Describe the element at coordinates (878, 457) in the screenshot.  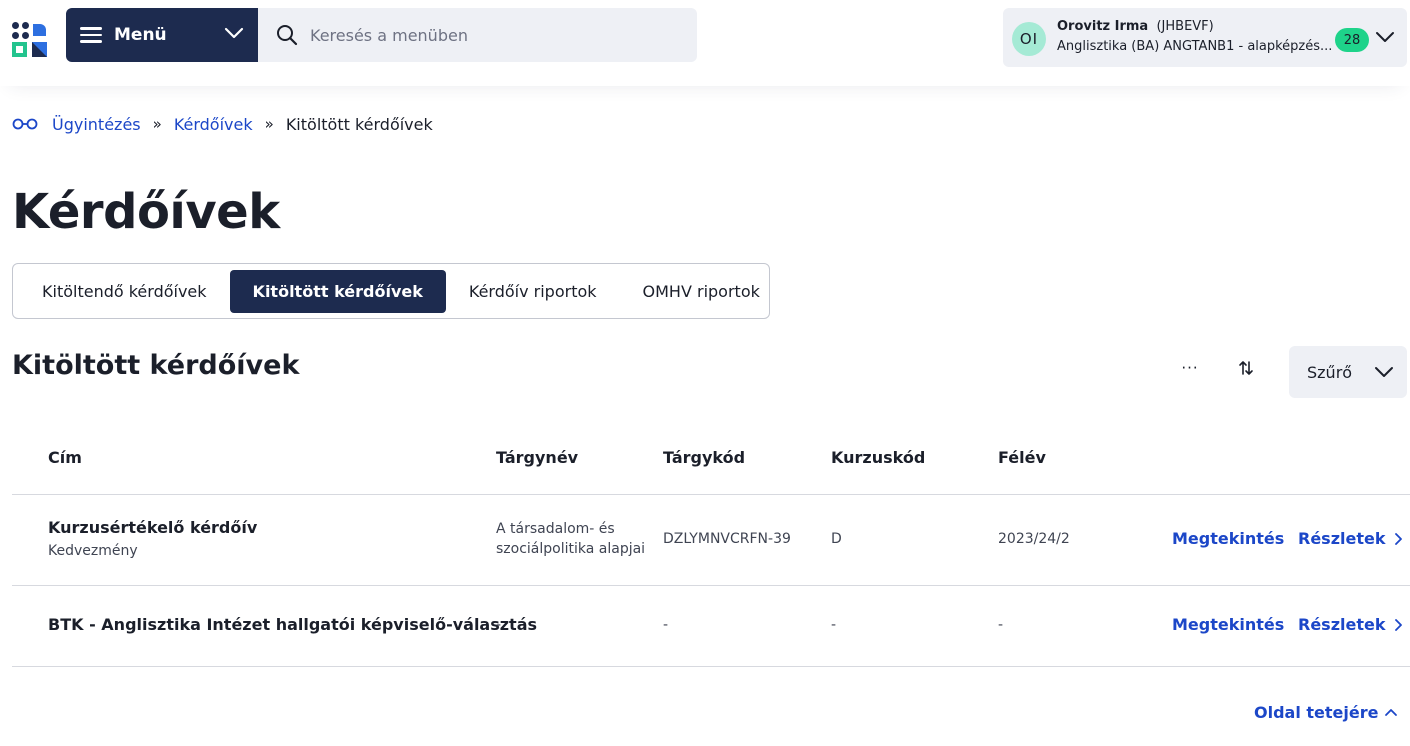
I see `column-header-kurzuskod: Kurzuskód` at that location.